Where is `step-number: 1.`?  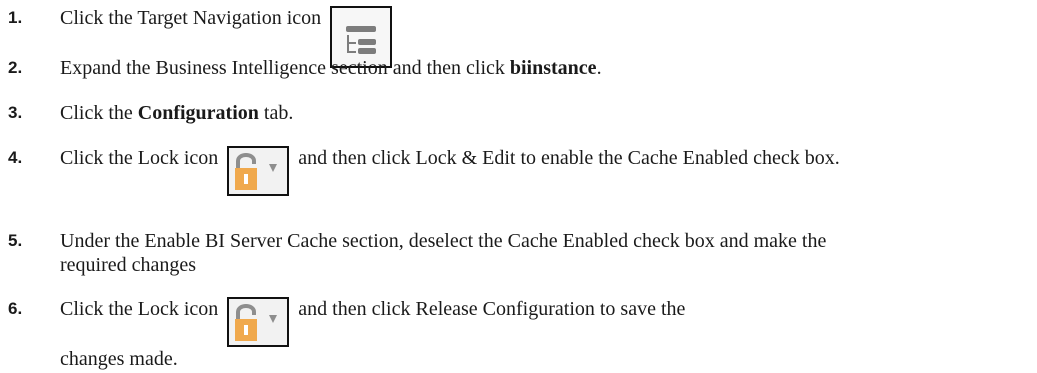
step-number: 1. is located at coordinates (15, 17).